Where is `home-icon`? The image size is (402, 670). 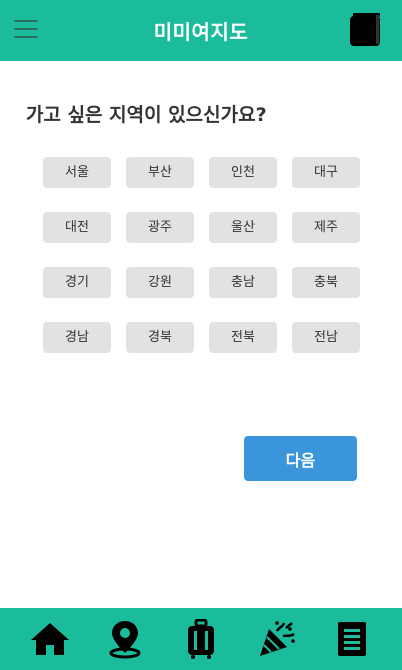
home-icon is located at coordinates (50, 639).